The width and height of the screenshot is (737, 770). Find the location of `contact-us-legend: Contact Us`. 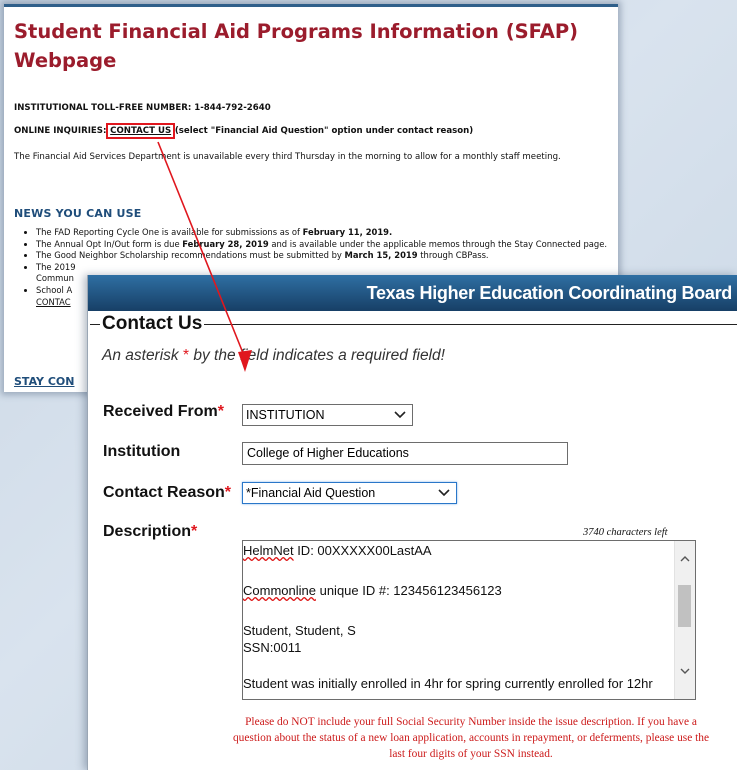

contact-us-legend: Contact Us is located at coordinates (152, 324).